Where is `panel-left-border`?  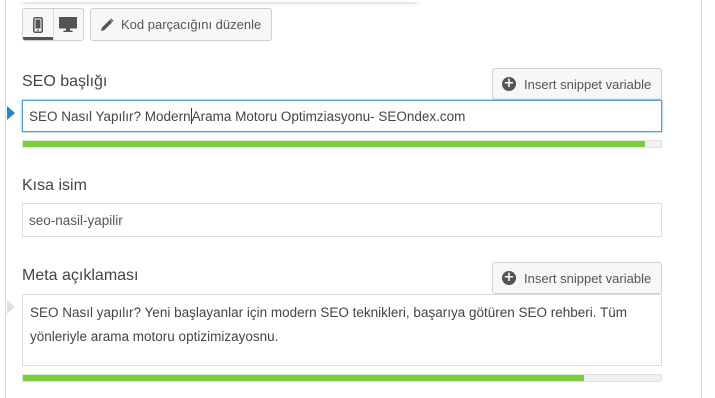
panel-left-border is located at coordinates (5, 199).